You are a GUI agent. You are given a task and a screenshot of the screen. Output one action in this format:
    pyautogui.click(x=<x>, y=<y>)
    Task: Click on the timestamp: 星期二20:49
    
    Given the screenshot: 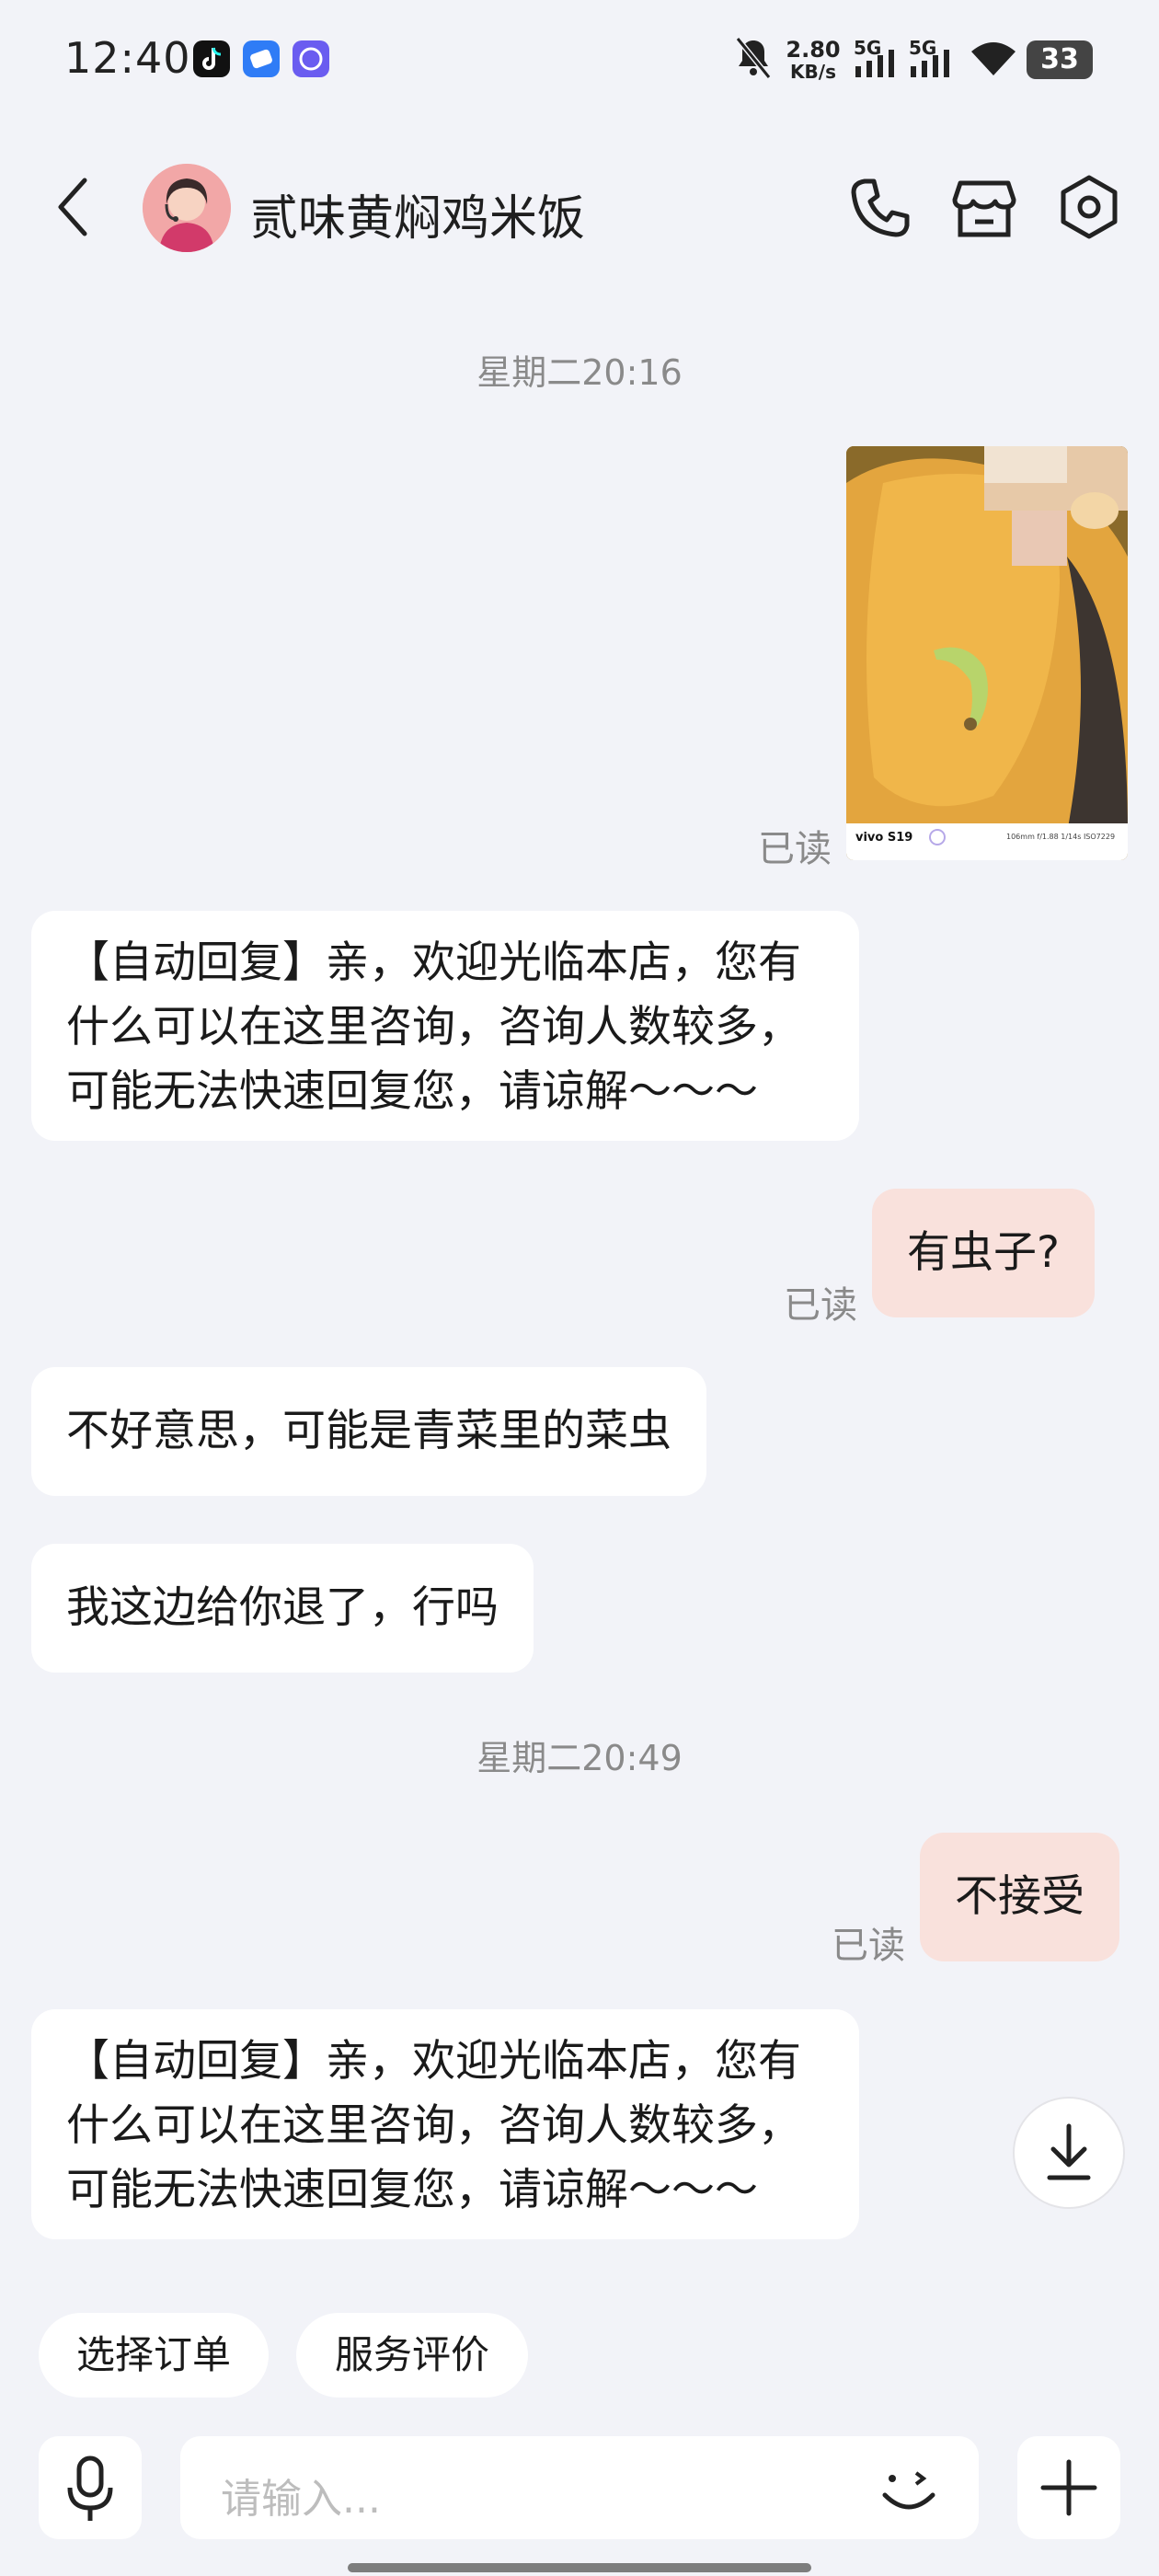 What is the action you would take?
    pyautogui.click(x=579, y=1758)
    